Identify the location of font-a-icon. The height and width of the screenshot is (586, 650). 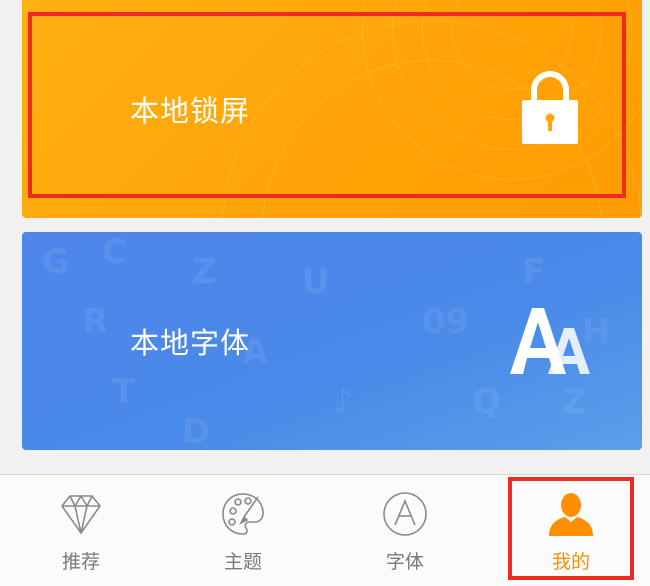
(405, 514).